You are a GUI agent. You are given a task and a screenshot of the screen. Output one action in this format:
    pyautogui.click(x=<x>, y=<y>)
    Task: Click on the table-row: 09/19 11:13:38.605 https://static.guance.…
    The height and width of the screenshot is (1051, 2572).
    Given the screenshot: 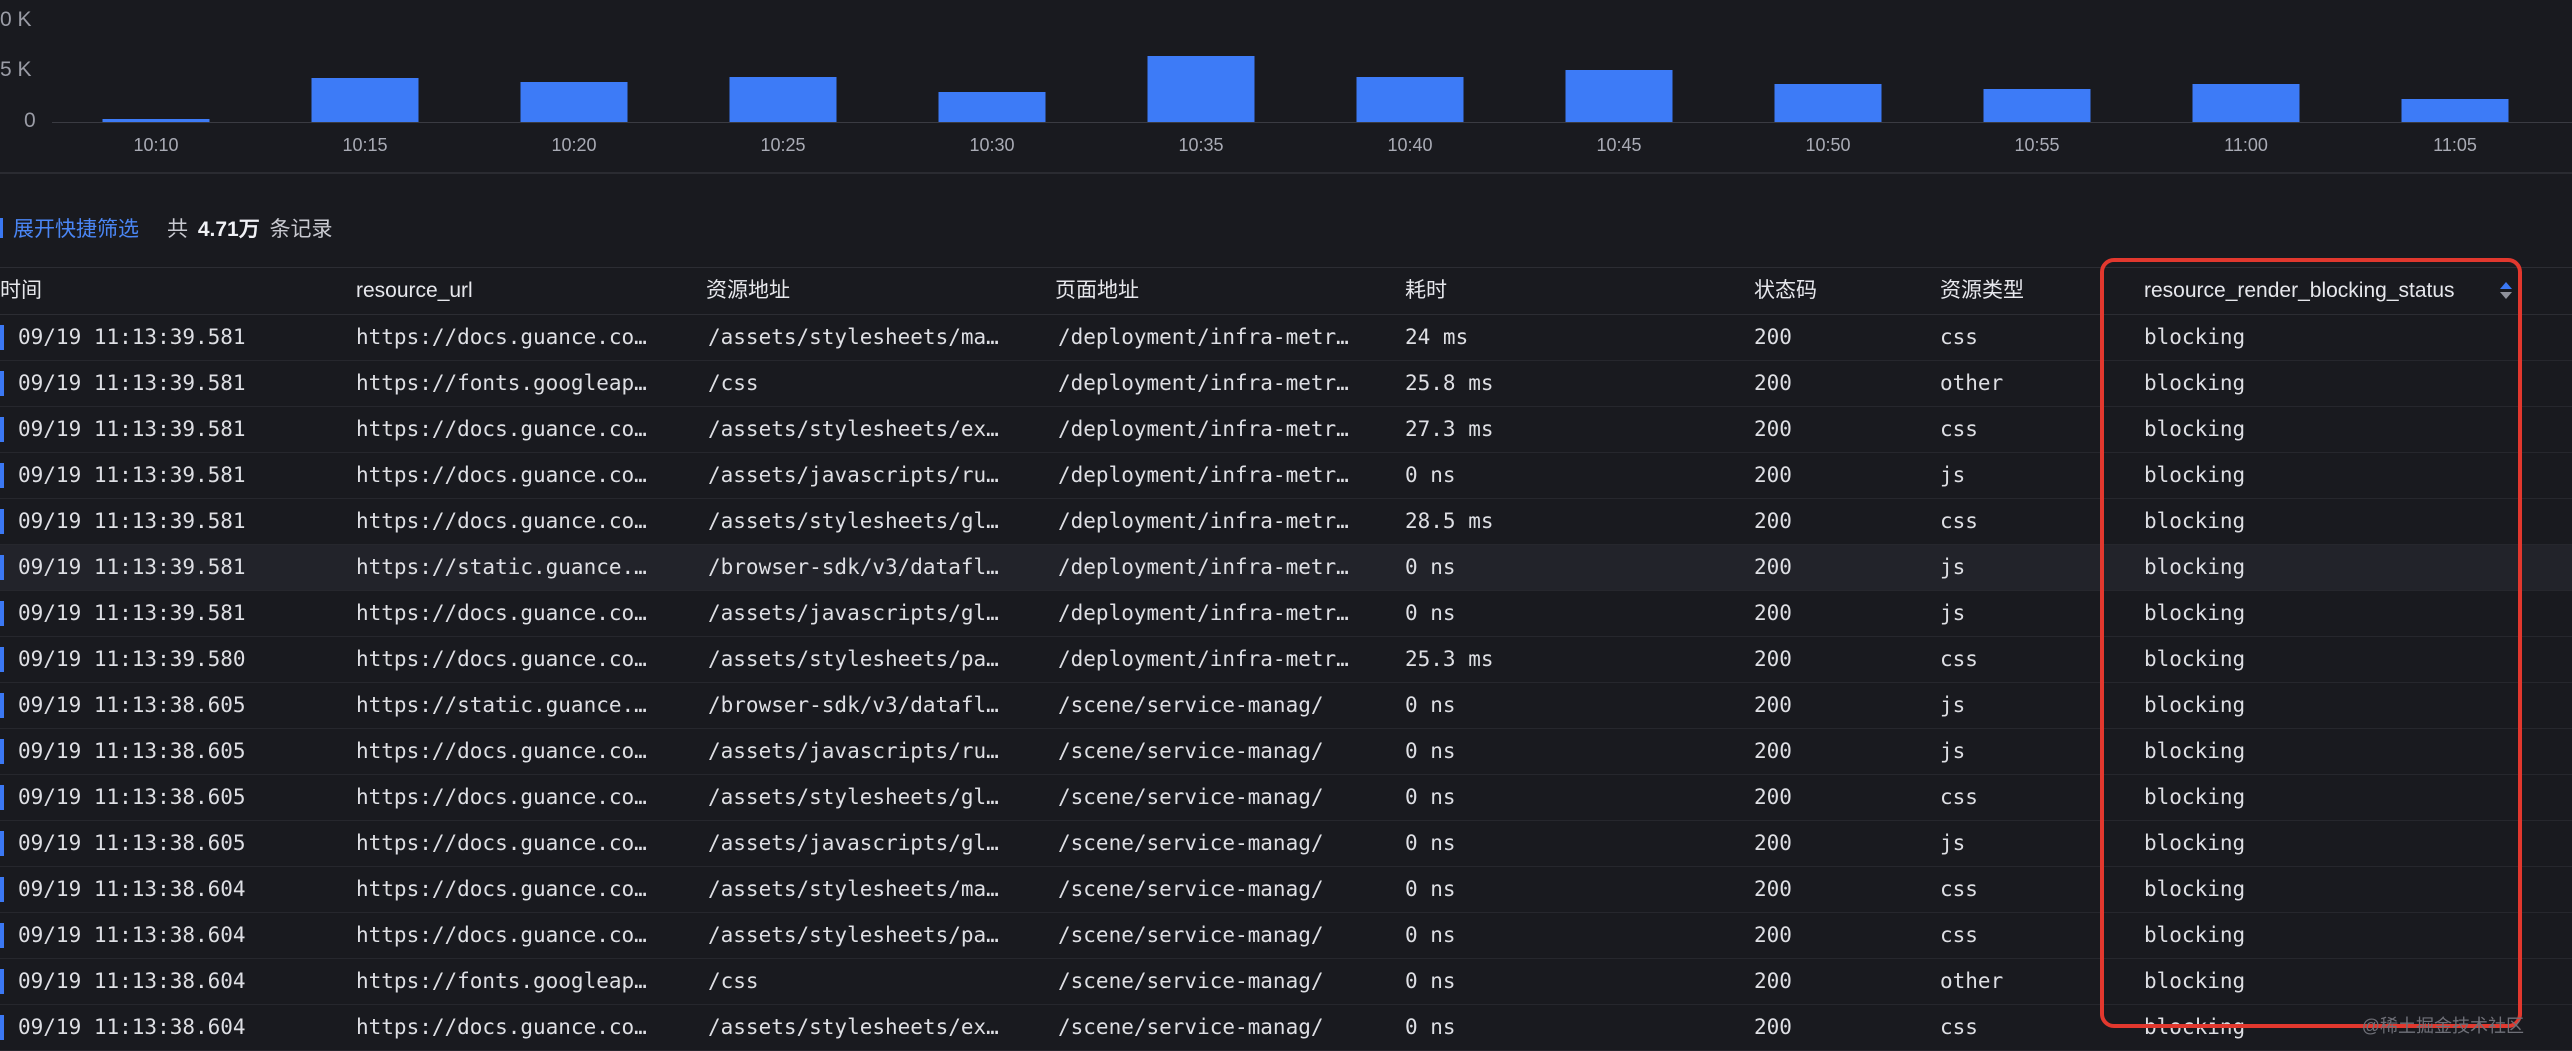 What is the action you would take?
    pyautogui.click(x=1286, y=706)
    